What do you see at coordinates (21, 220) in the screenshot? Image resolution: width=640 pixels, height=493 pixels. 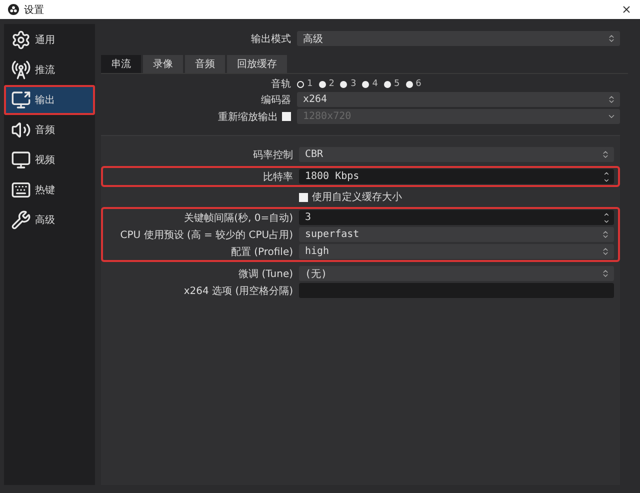 I see `tools-icon` at bounding box center [21, 220].